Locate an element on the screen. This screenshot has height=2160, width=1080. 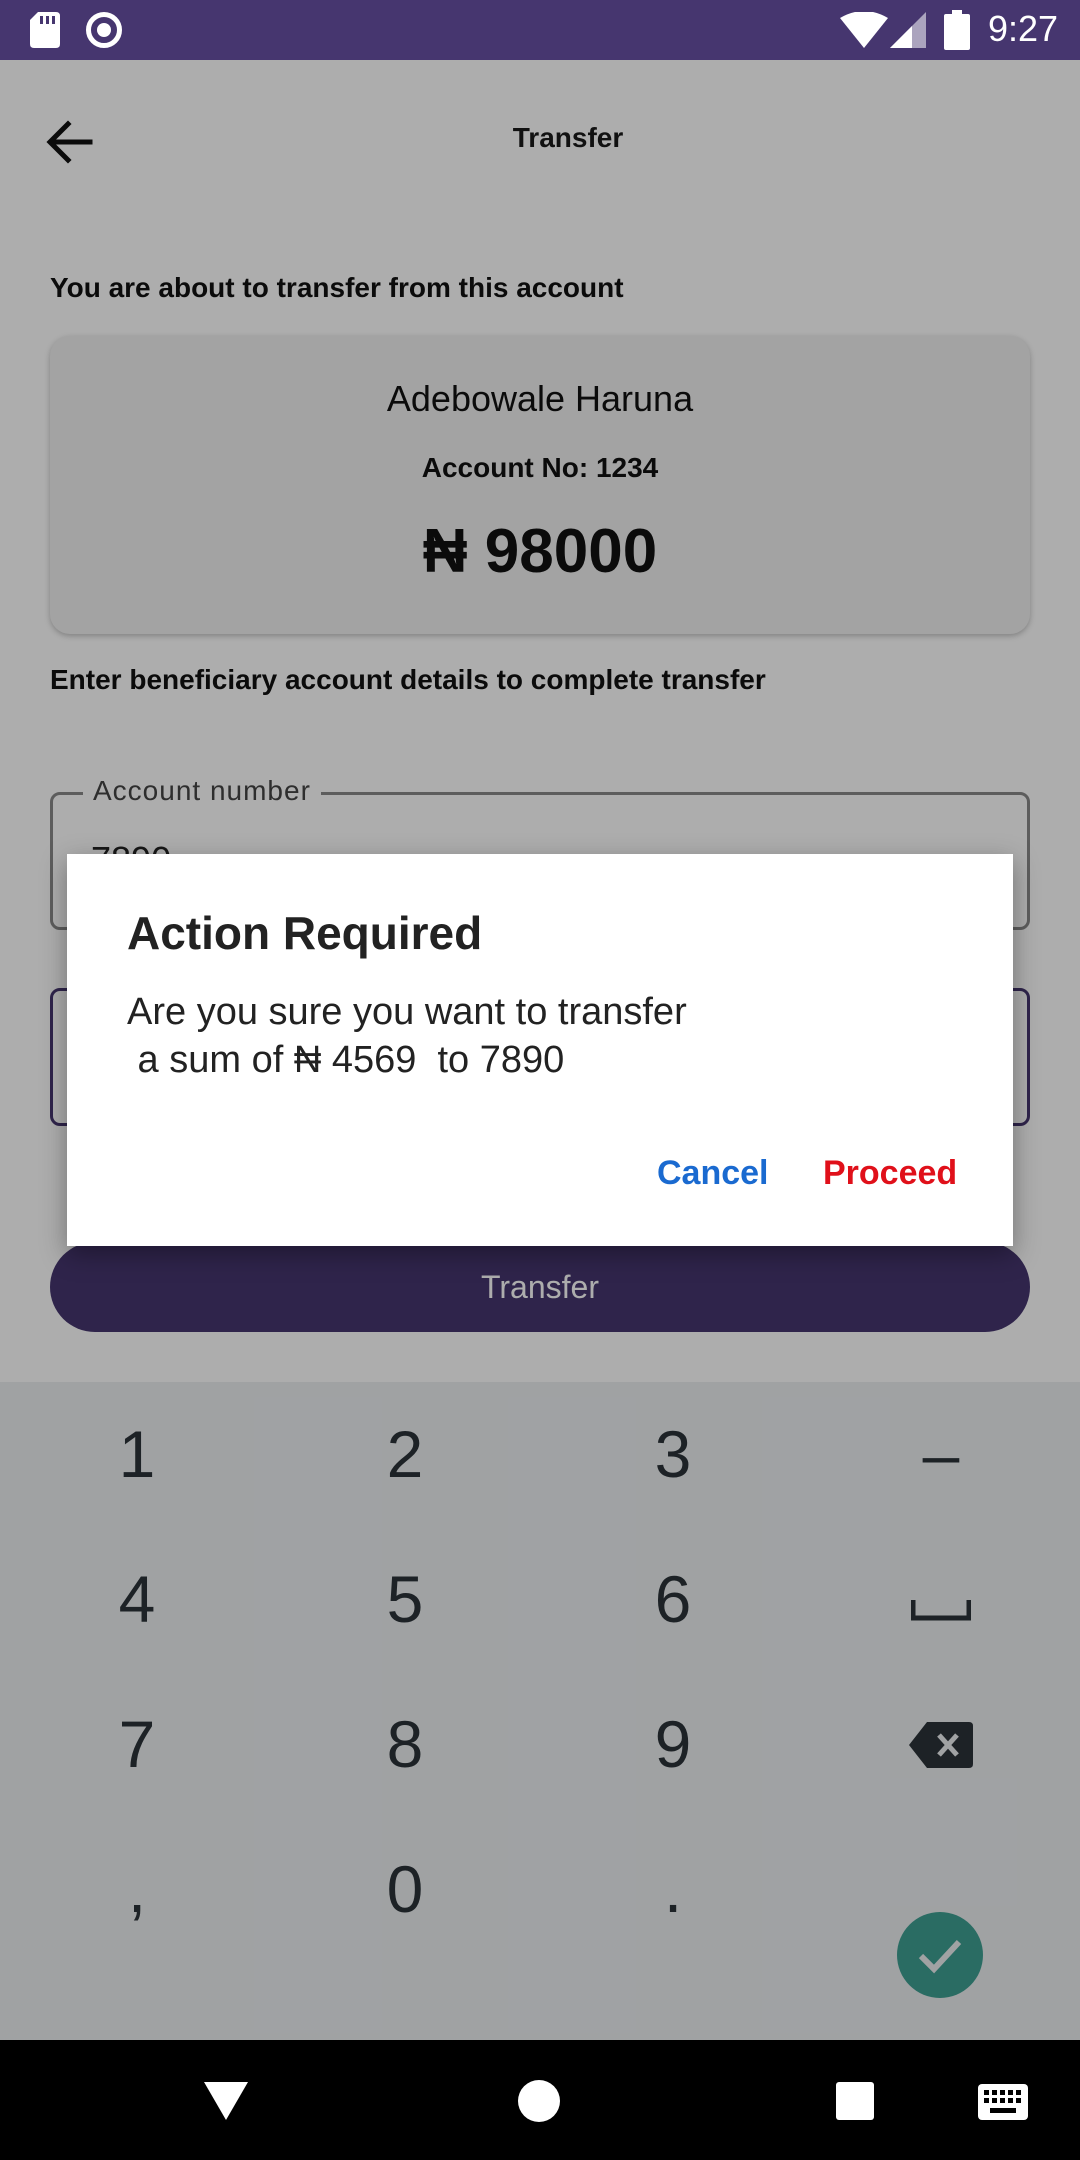
proceed-button: Proceed is located at coordinates (890, 1173).